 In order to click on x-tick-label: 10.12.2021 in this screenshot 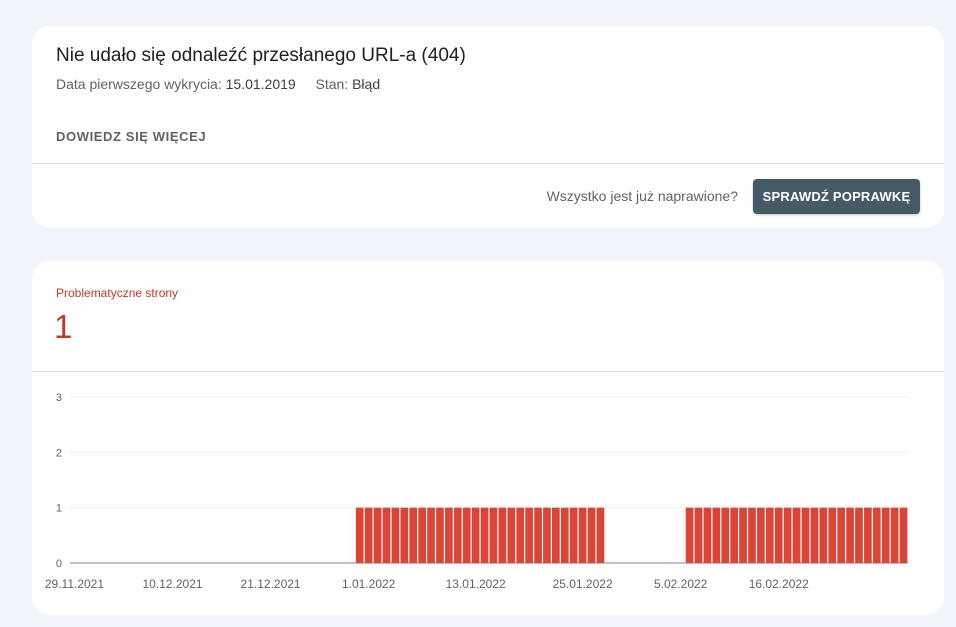, I will do `click(172, 584)`.